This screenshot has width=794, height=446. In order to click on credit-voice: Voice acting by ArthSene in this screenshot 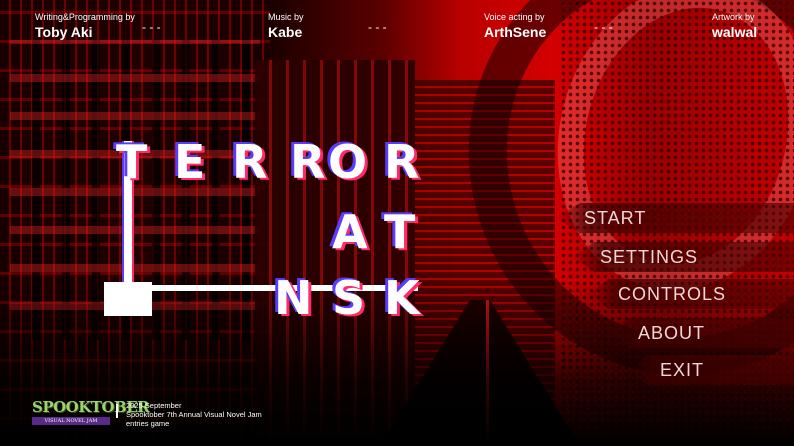, I will do `click(515, 26)`.